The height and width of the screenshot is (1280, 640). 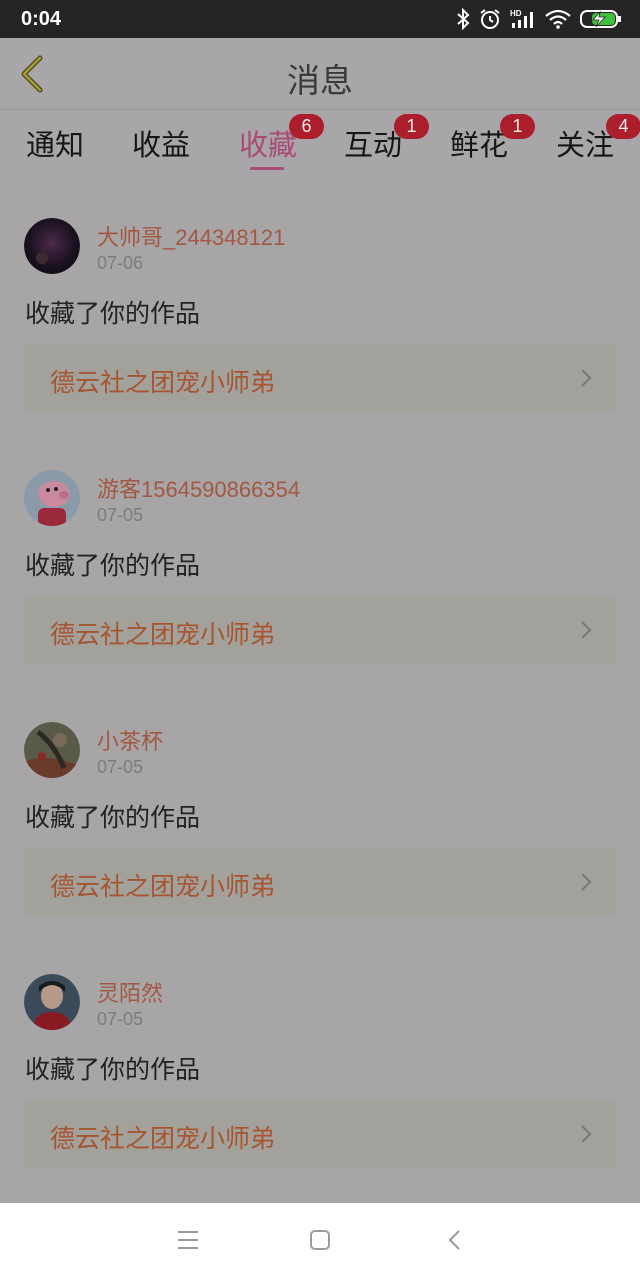 What do you see at coordinates (198, 488) in the screenshot?
I see `user-name: 游客1564590866354` at bounding box center [198, 488].